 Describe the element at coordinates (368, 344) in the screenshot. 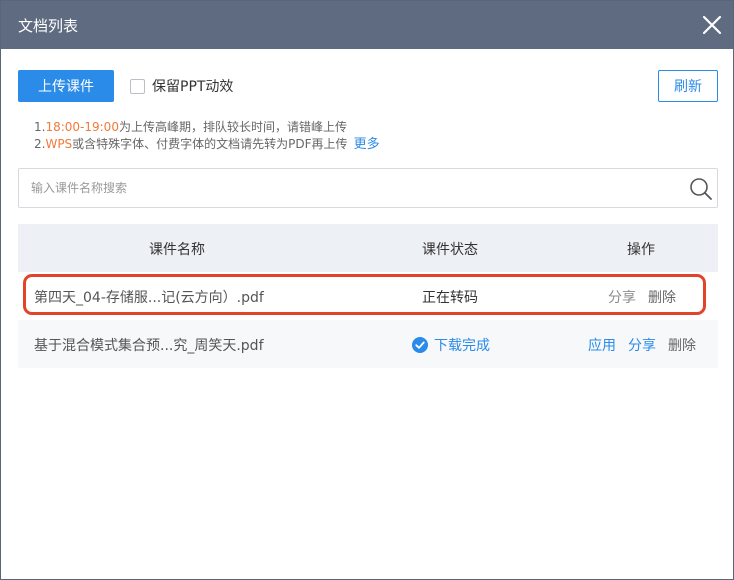

I see `table-row: 基于混合模式集合预...究_周笑天.pdf 下载完成 应用 分享 删除` at that location.